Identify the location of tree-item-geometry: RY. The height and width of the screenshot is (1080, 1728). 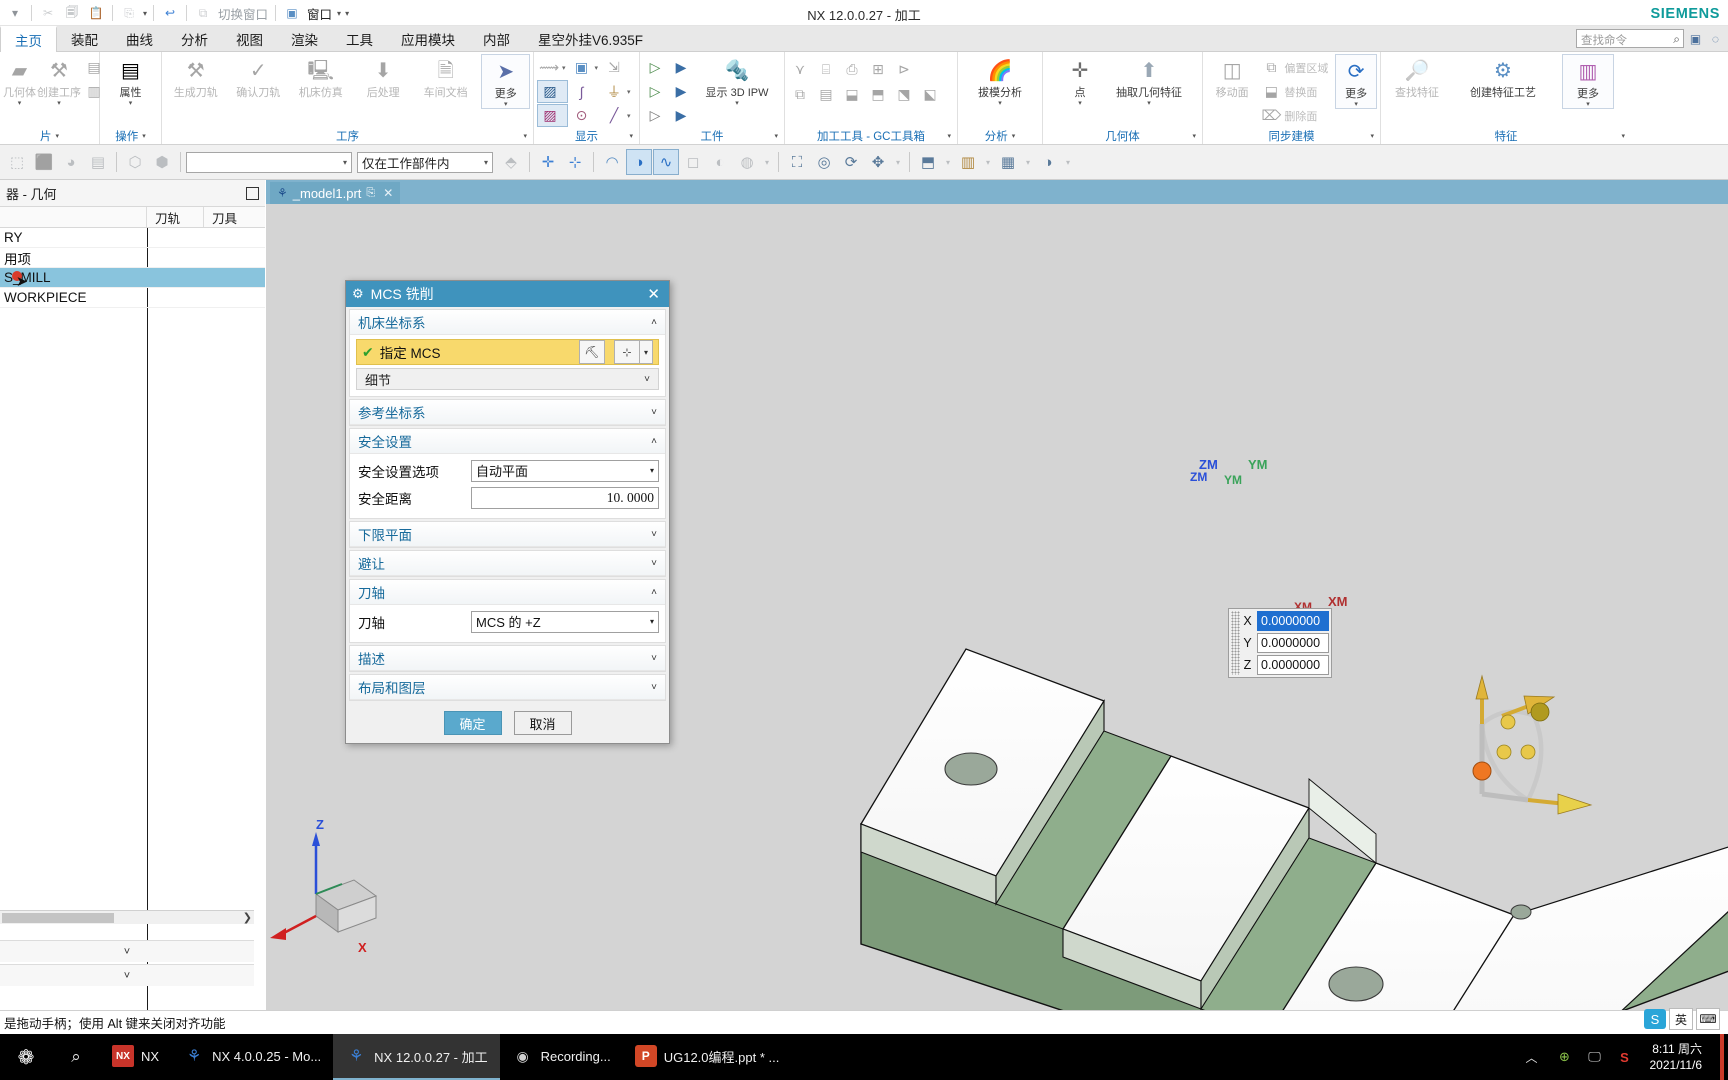
(132, 238).